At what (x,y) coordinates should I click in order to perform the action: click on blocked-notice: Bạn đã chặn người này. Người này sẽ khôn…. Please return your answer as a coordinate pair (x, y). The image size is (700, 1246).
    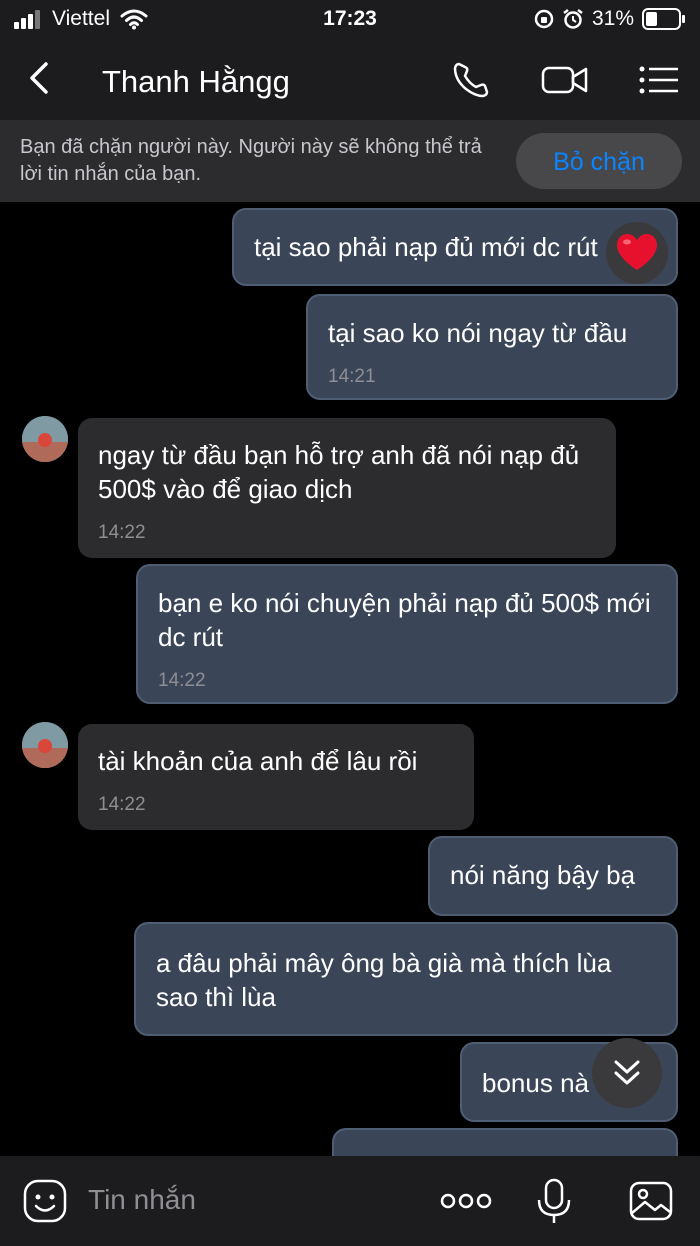
    Looking at the image, I should click on (251, 160).